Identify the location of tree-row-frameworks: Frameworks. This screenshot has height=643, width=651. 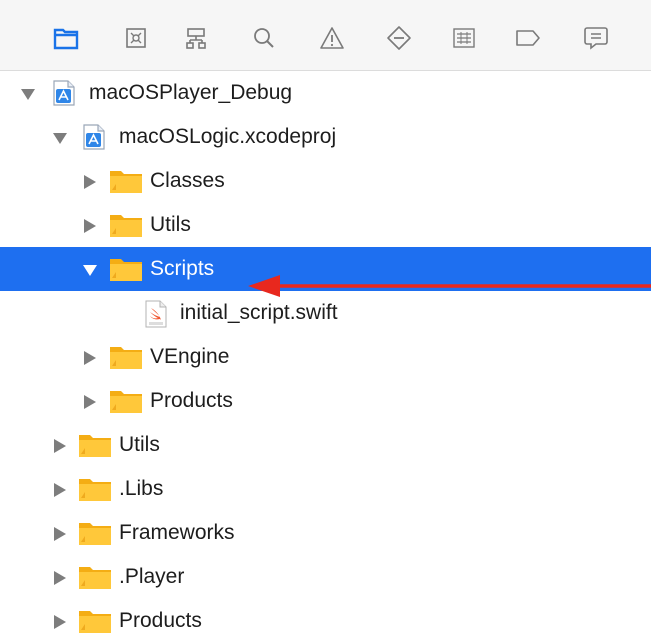
(325, 533).